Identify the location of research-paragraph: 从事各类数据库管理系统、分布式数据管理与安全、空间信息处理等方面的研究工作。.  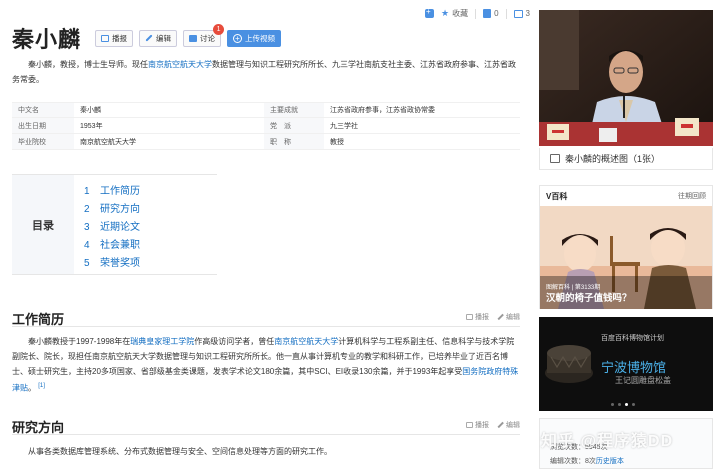
(180, 451).